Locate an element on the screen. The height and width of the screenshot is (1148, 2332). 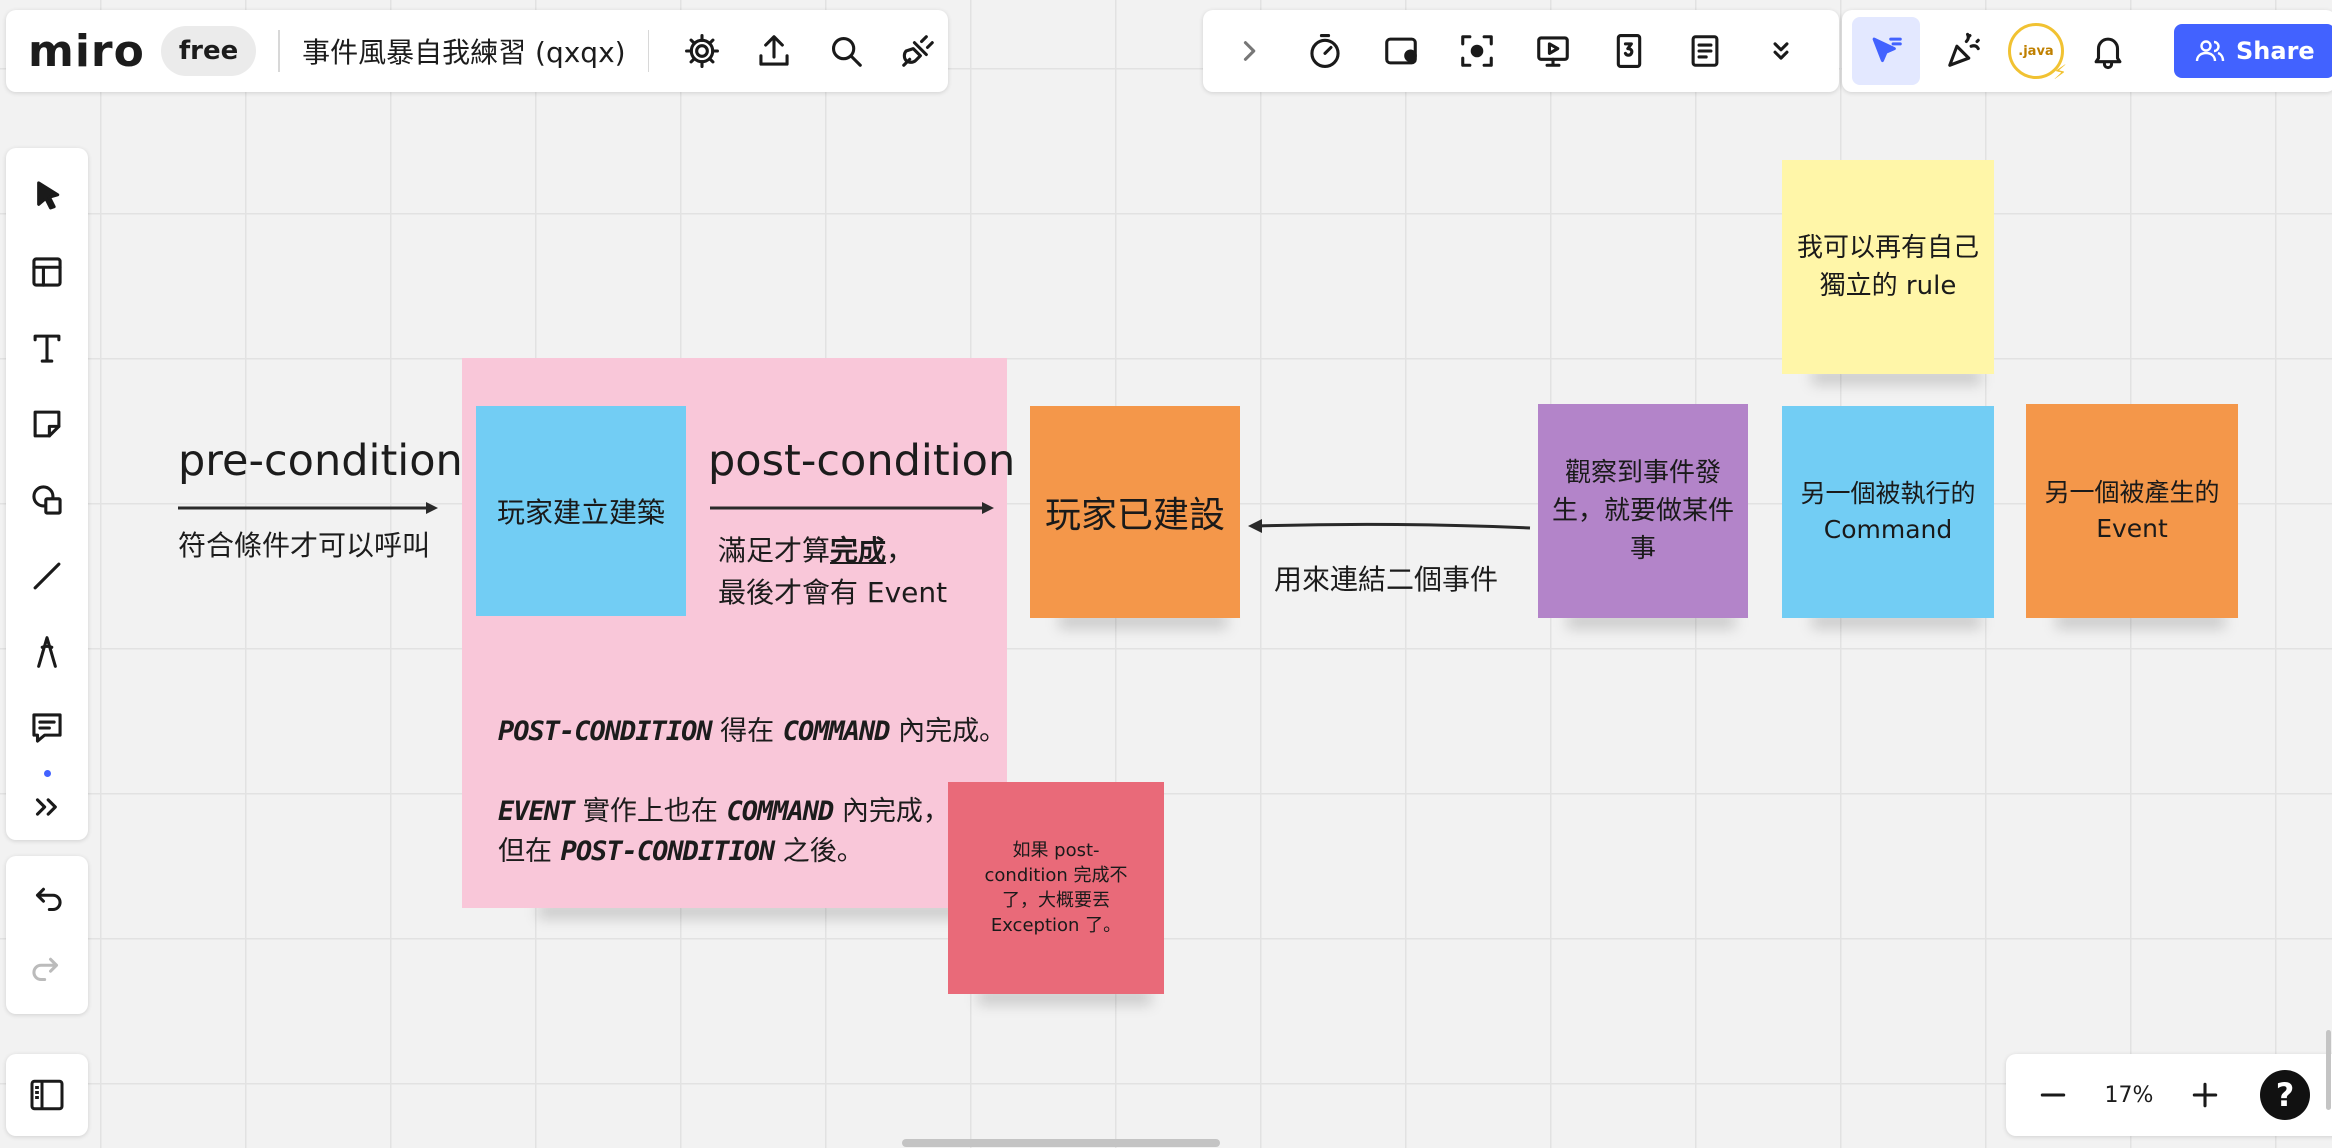
select-tool is located at coordinates (47, 196).